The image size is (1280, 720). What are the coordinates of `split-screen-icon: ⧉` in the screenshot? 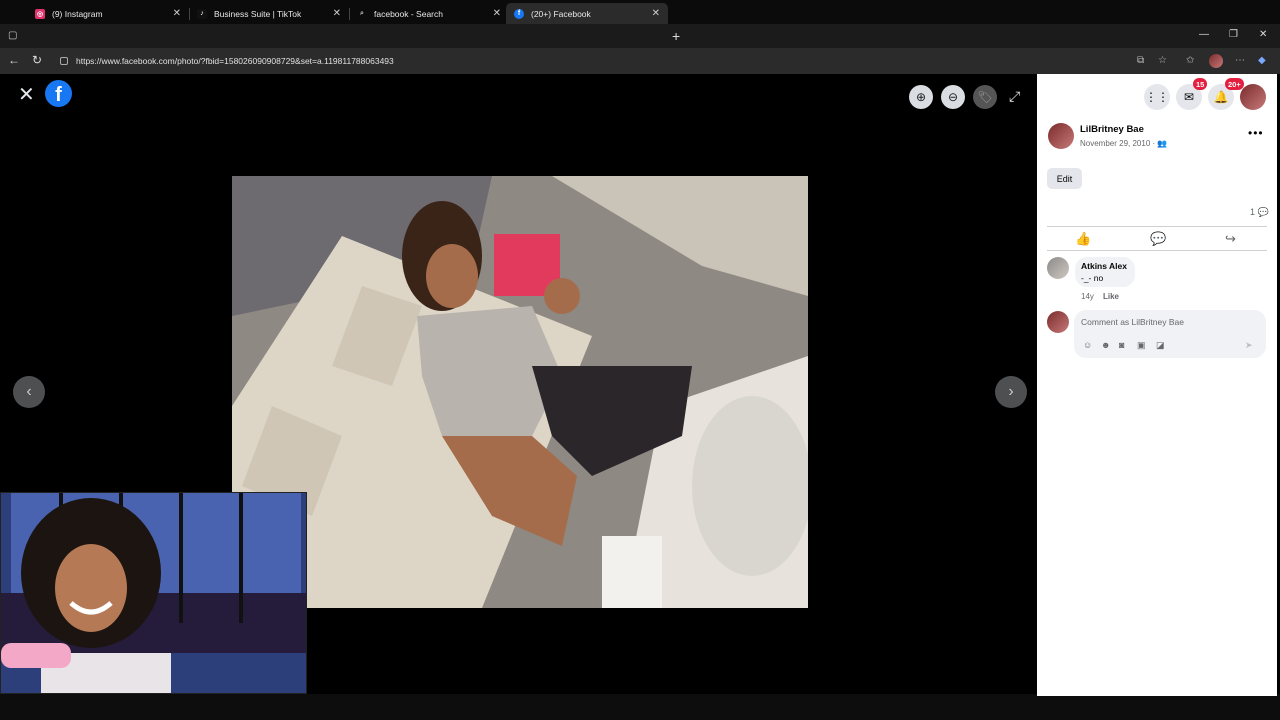 It's located at (1140, 60).